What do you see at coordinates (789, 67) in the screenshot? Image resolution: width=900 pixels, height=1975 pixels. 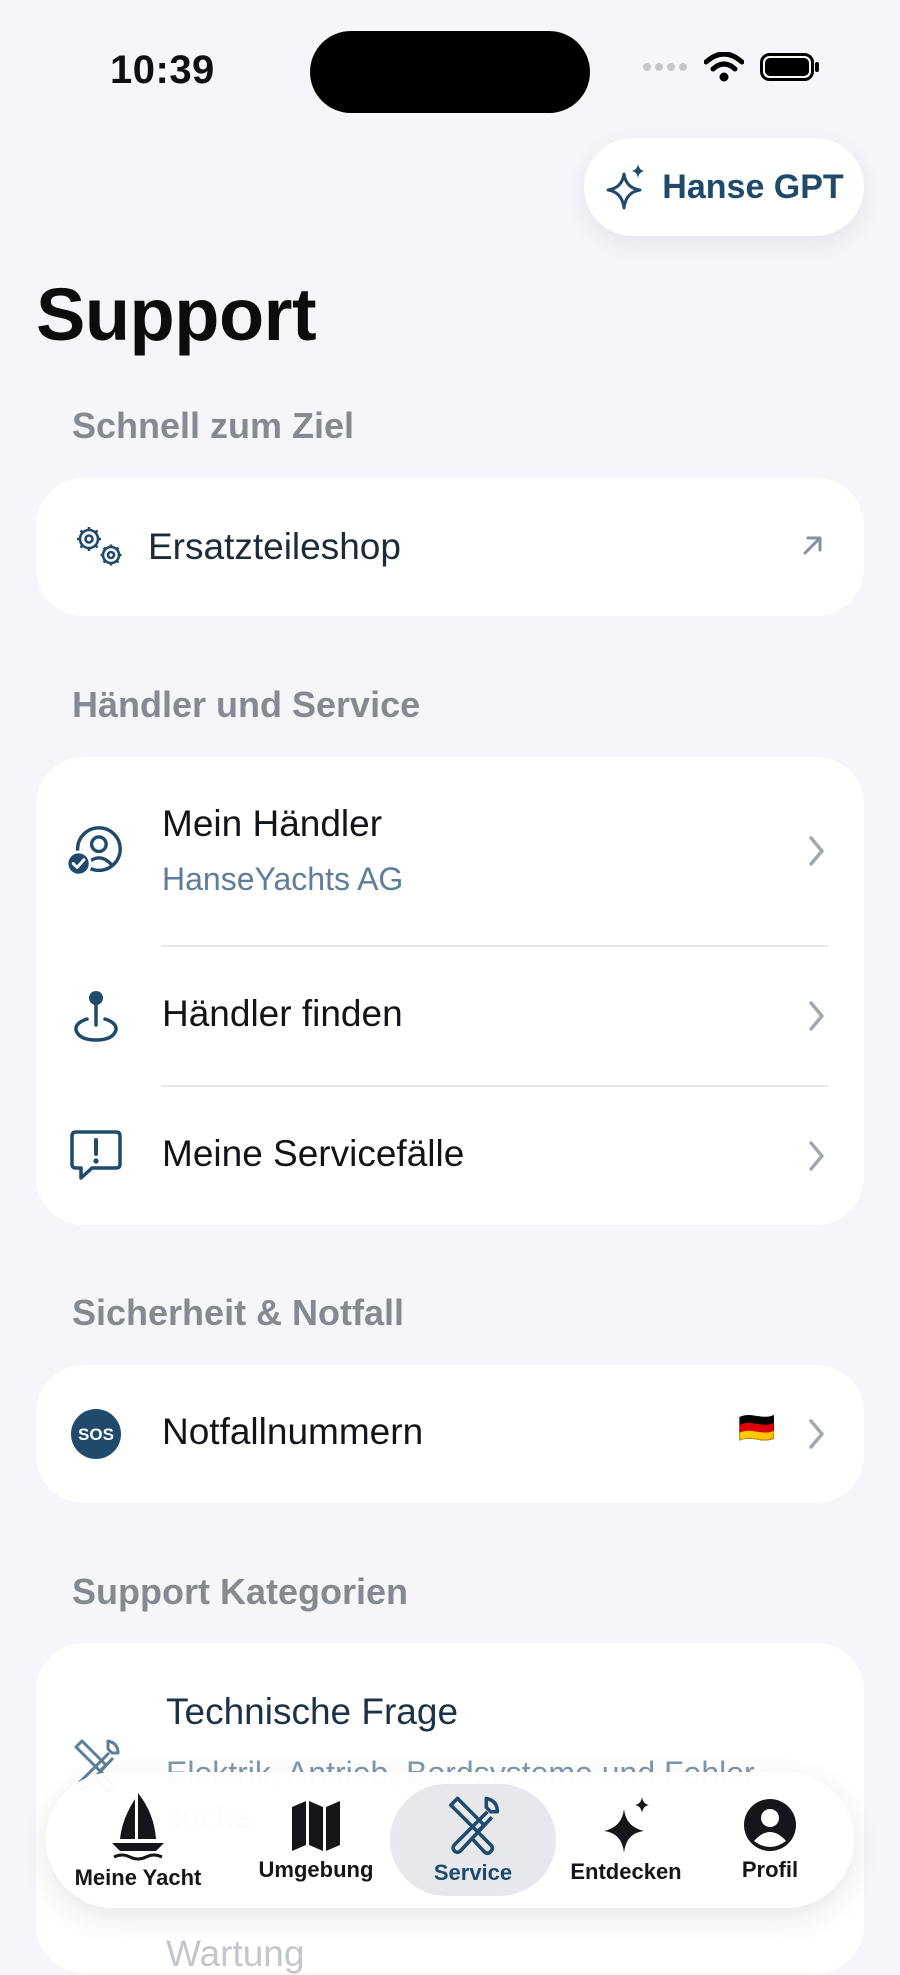 I see `battery-icon` at bounding box center [789, 67].